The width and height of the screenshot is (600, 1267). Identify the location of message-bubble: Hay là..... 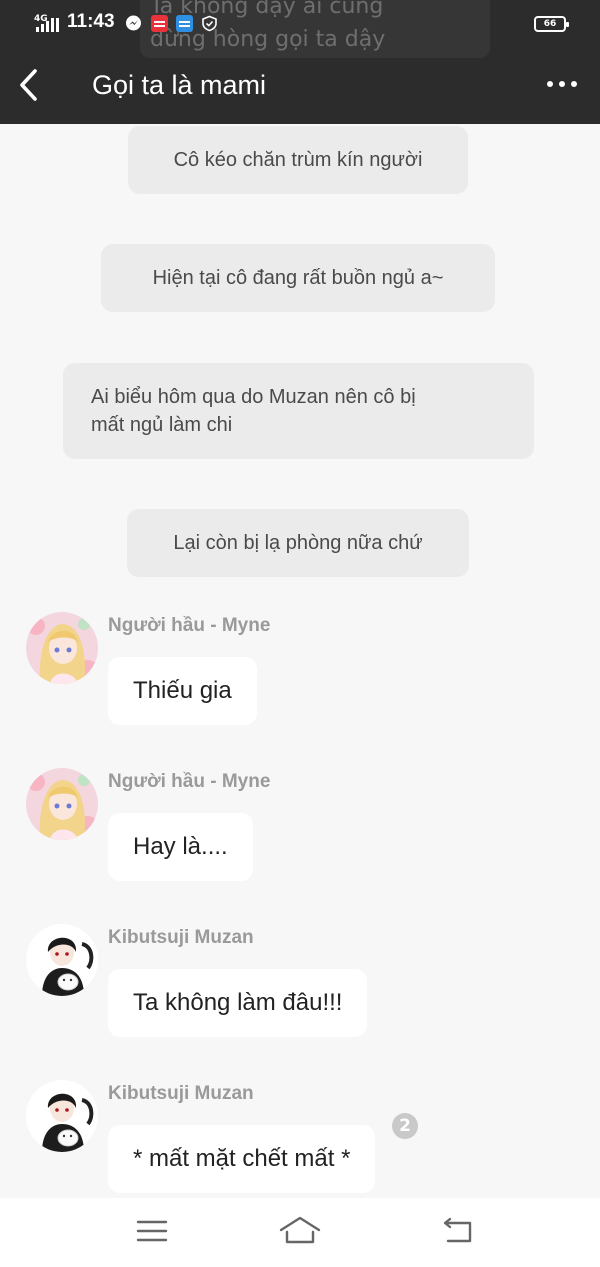
(180, 847).